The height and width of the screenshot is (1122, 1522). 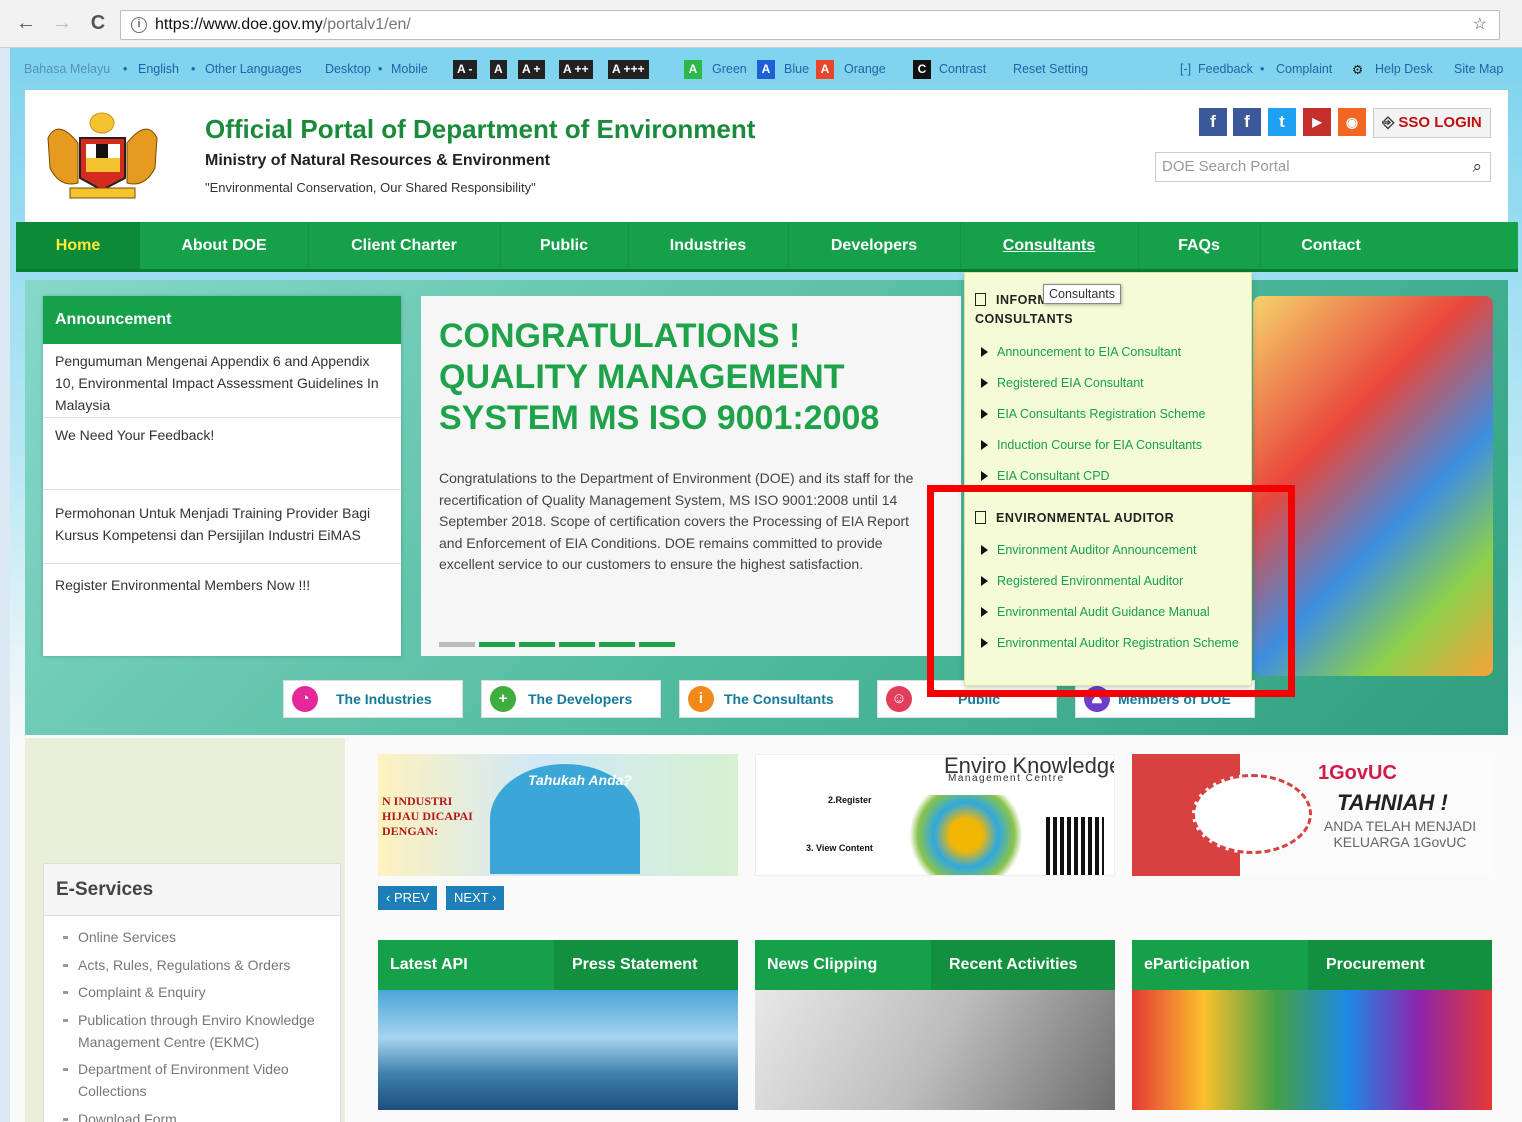 What do you see at coordinates (825, 69) in the screenshot?
I see `theme-orange-icon: A` at bounding box center [825, 69].